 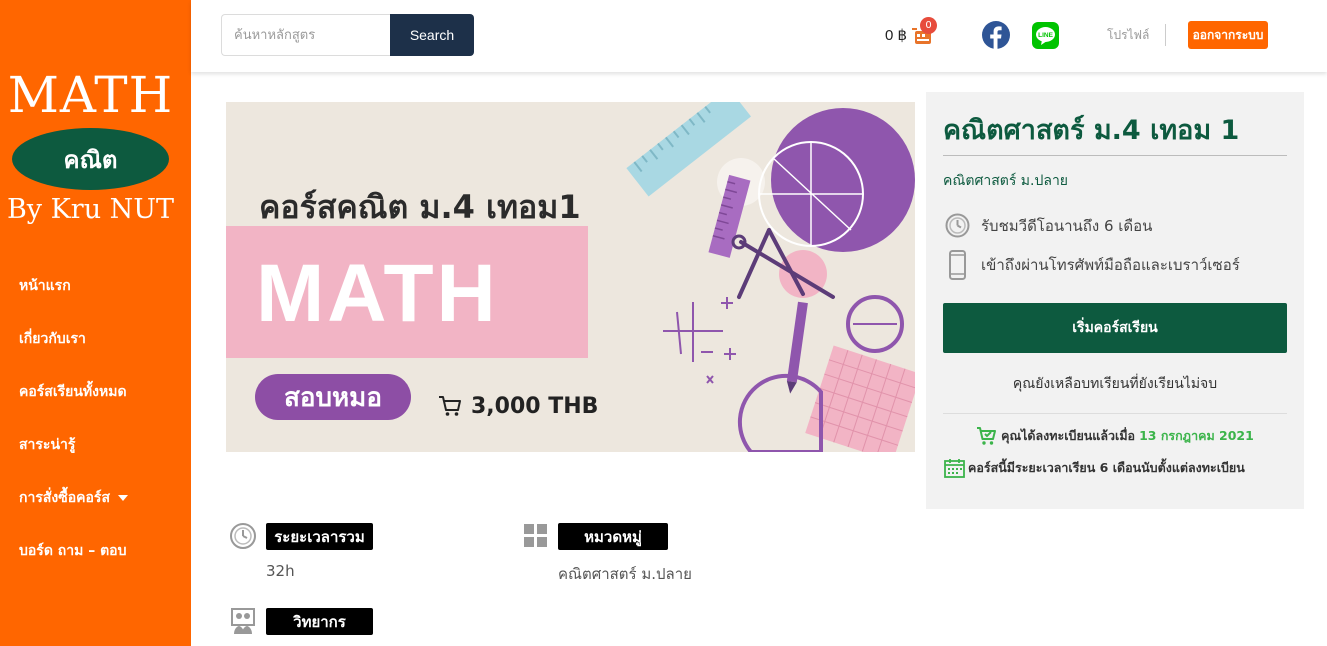 I want to click on cart-icon, so click(x=450, y=406).